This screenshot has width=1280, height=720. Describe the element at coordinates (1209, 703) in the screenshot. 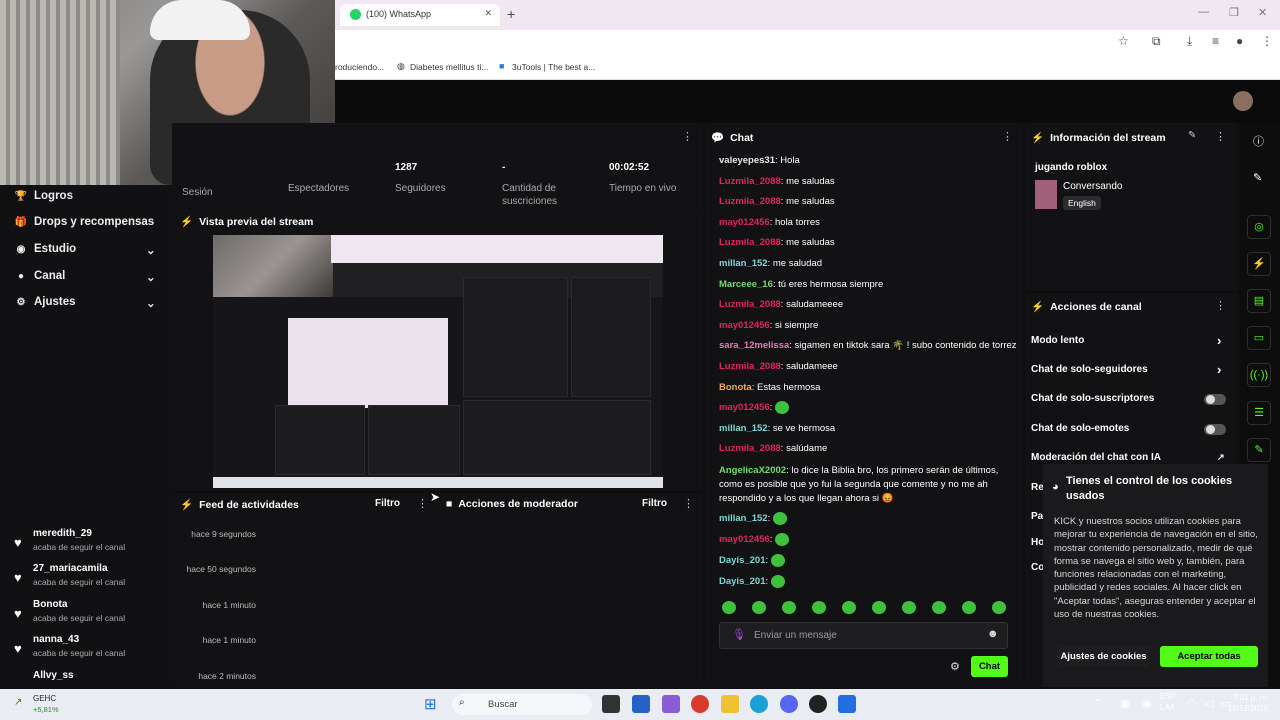

I see `volume-icon: ◁` at that location.